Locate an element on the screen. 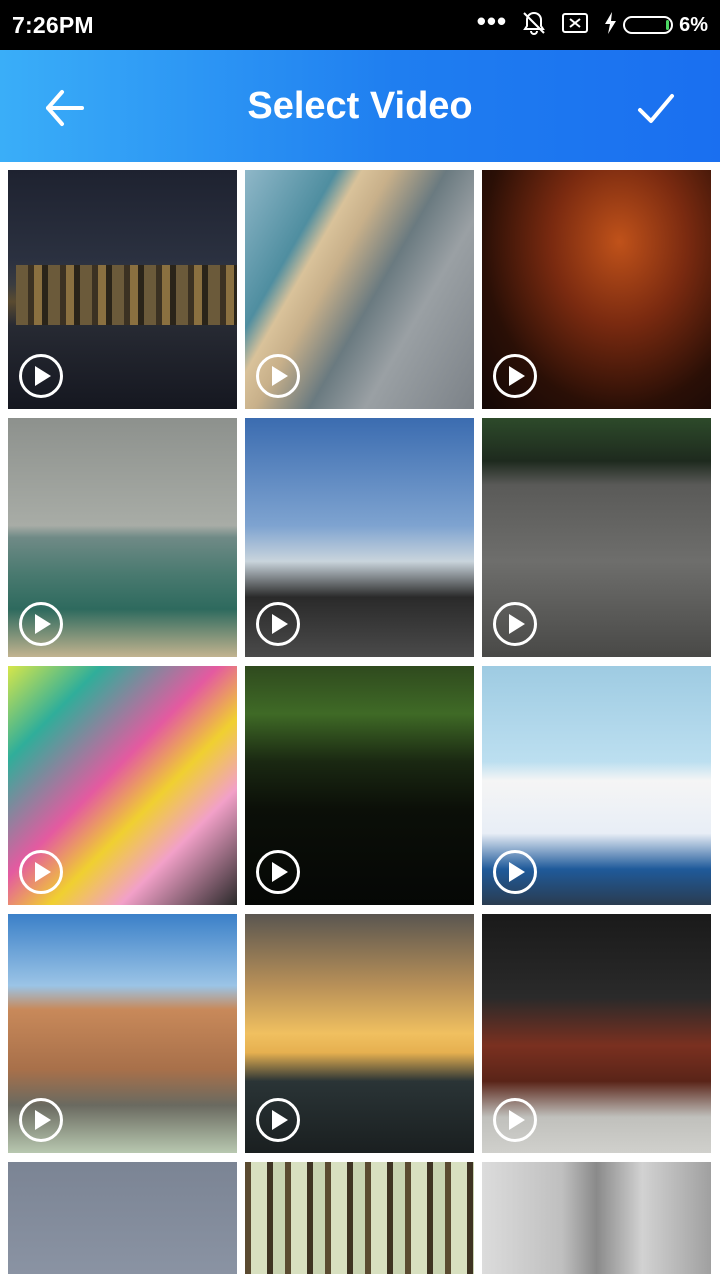 This screenshot has width=720, height=1280. battery-level-fill is located at coordinates (668, 25).